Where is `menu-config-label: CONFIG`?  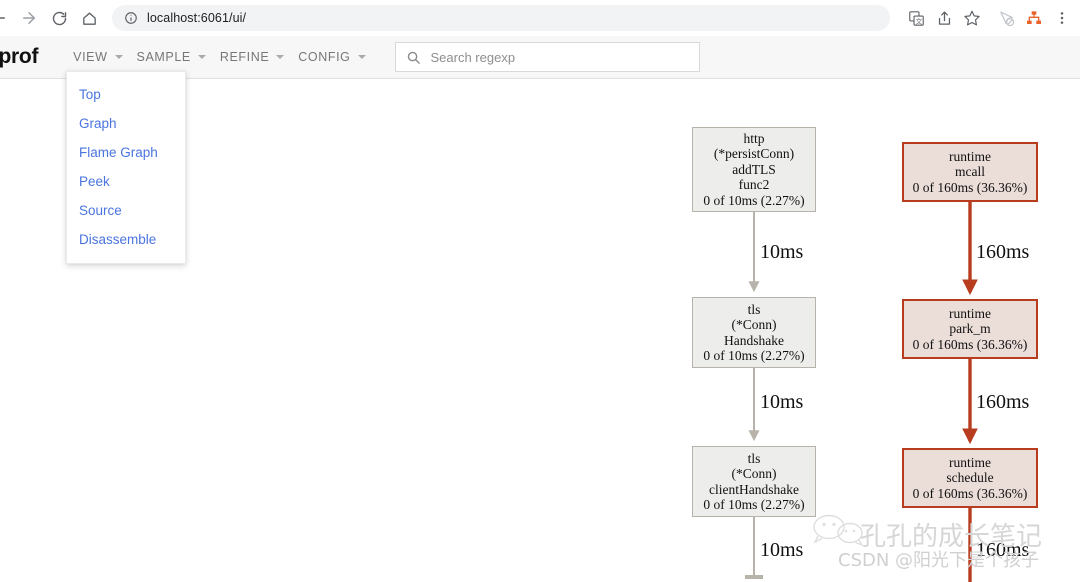 menu-config-label: CONFIG is located at coordinates (324, 57).